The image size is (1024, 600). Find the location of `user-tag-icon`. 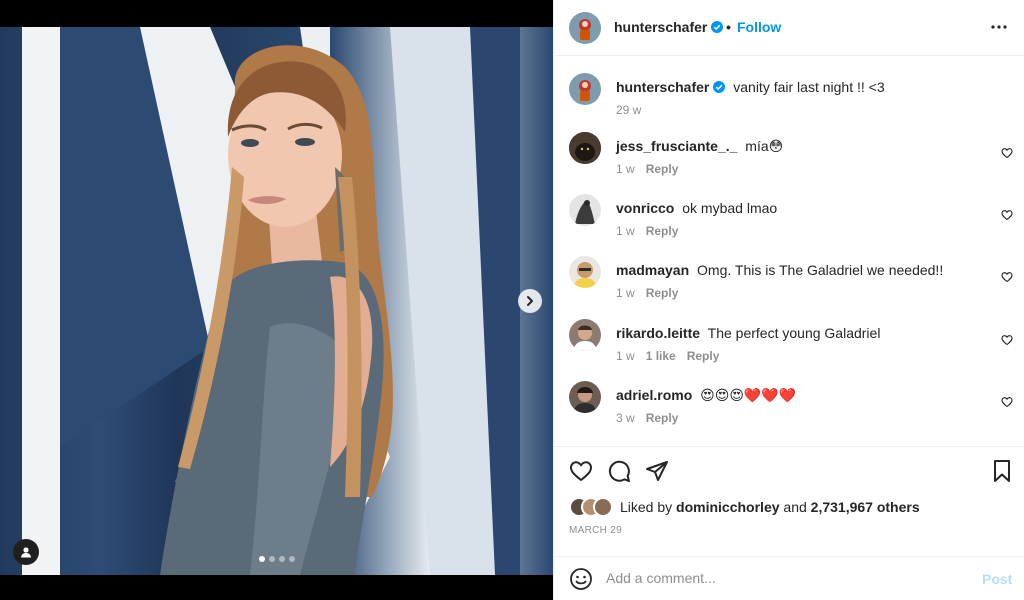

user-tag-icon is located at coordinates (26, 552).